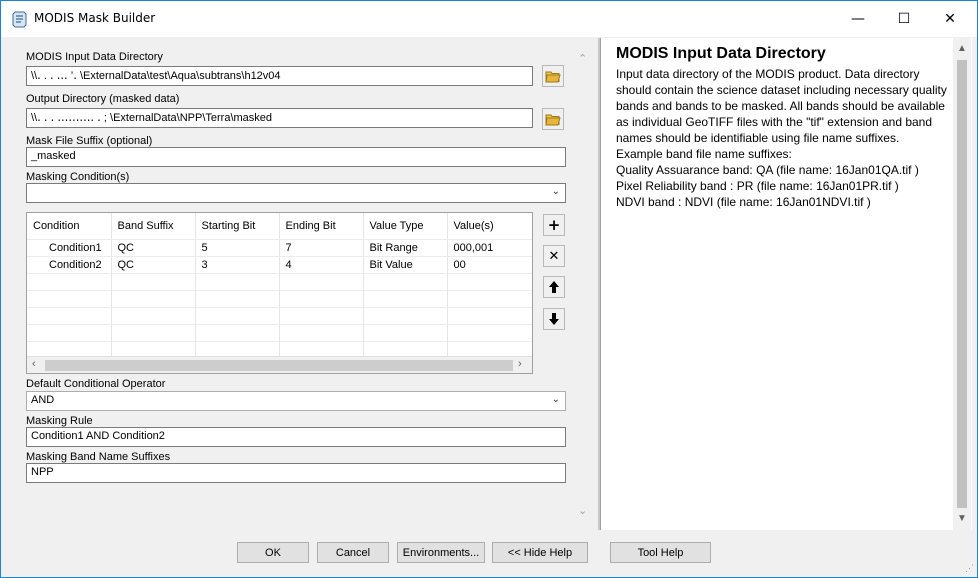  I want to click on table-cell: Bit Range, so click(405, 248).